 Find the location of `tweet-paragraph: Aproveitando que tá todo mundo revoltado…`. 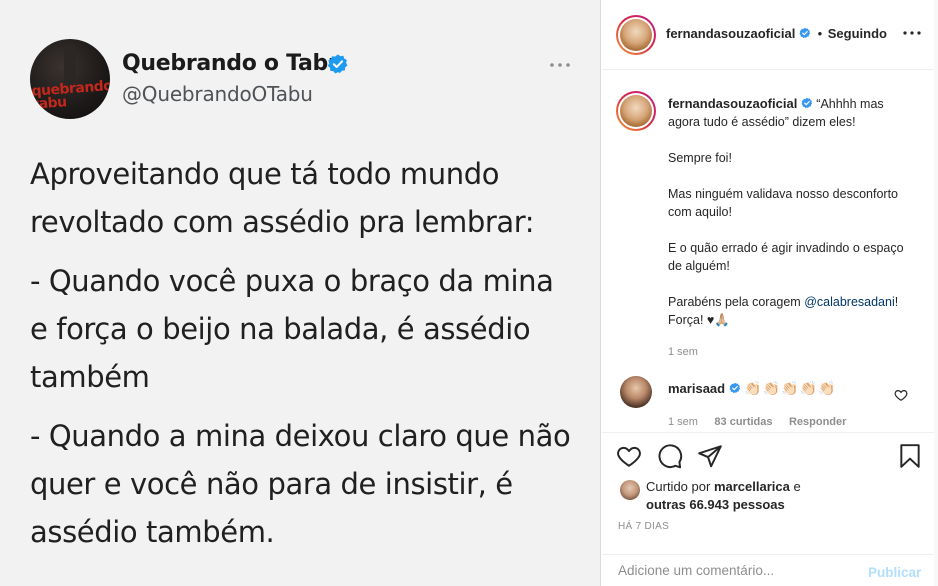

tweet-paragraph: Aproveitando que tá todo mundo revoltado… is located at coordinates (282, 198).